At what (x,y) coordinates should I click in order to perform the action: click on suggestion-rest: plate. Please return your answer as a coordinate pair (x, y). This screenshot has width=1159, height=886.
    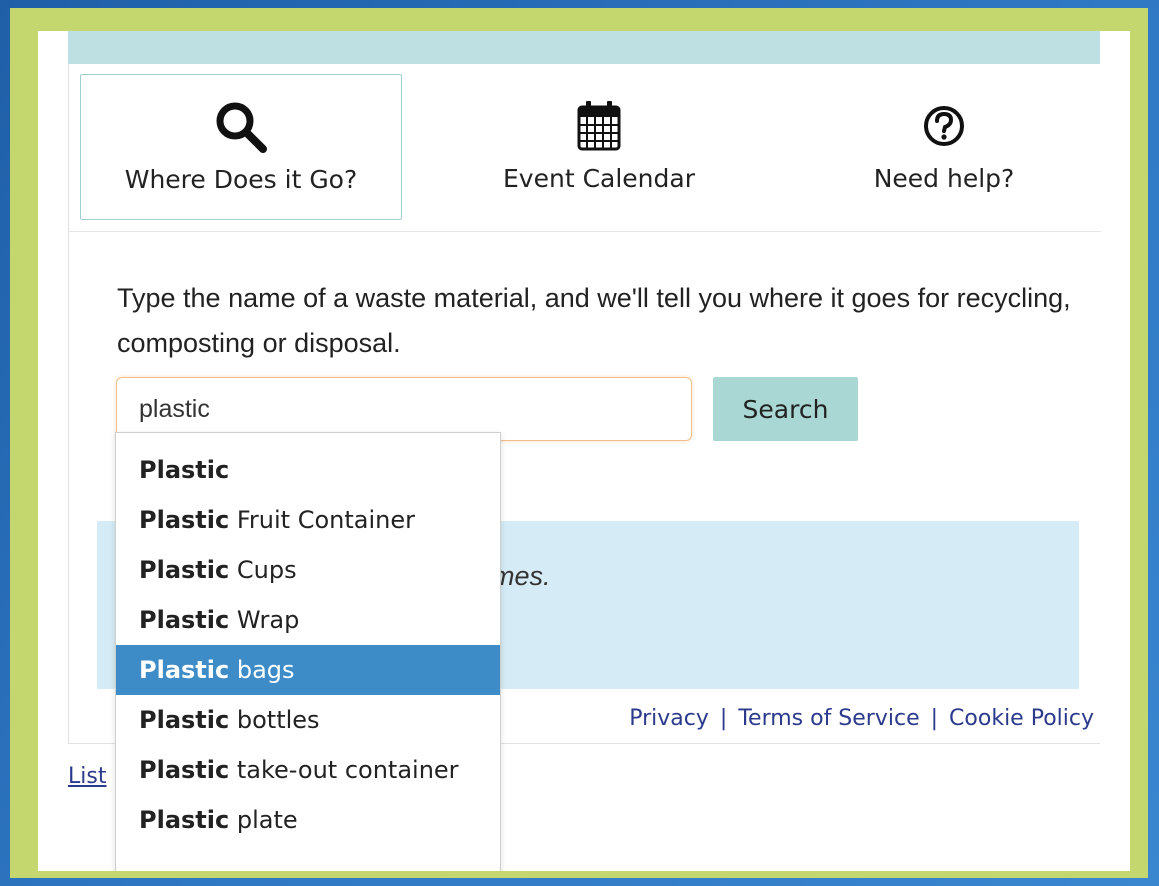
    Looking at the image, I should click on (263, 820).